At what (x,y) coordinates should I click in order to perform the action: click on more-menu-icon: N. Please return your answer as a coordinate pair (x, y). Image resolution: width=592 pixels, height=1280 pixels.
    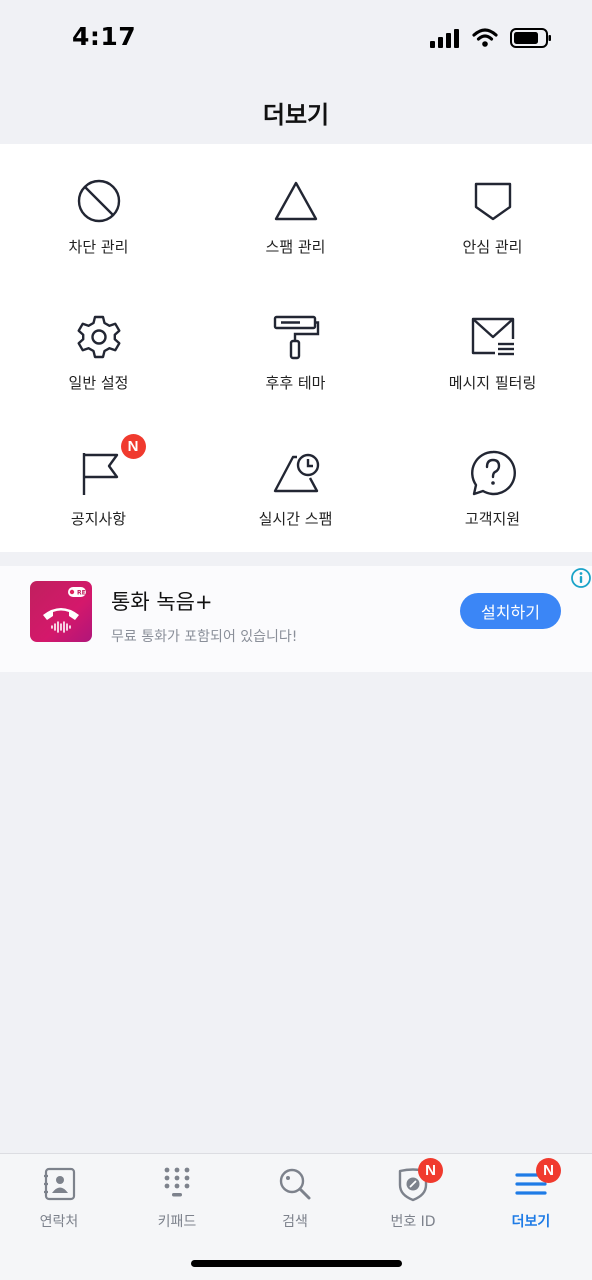
    Looking at the image, I should click on (537, 1180).